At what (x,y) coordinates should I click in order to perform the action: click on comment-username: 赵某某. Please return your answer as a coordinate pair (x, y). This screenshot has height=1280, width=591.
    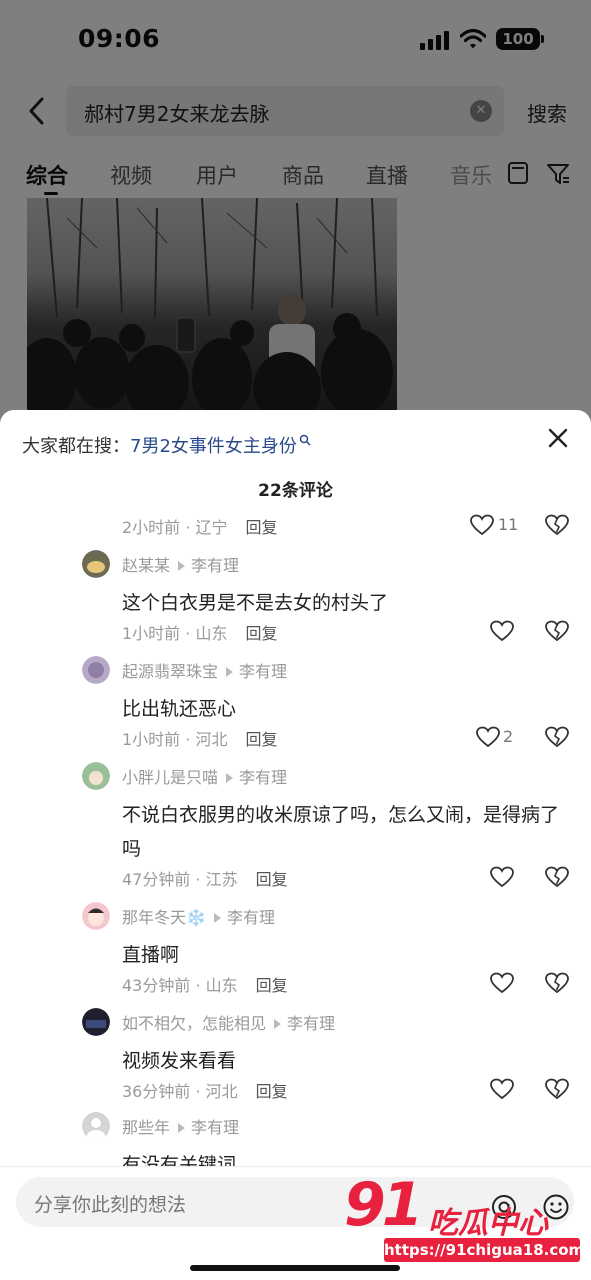
    Looking at the image, I should click on (146, 565).